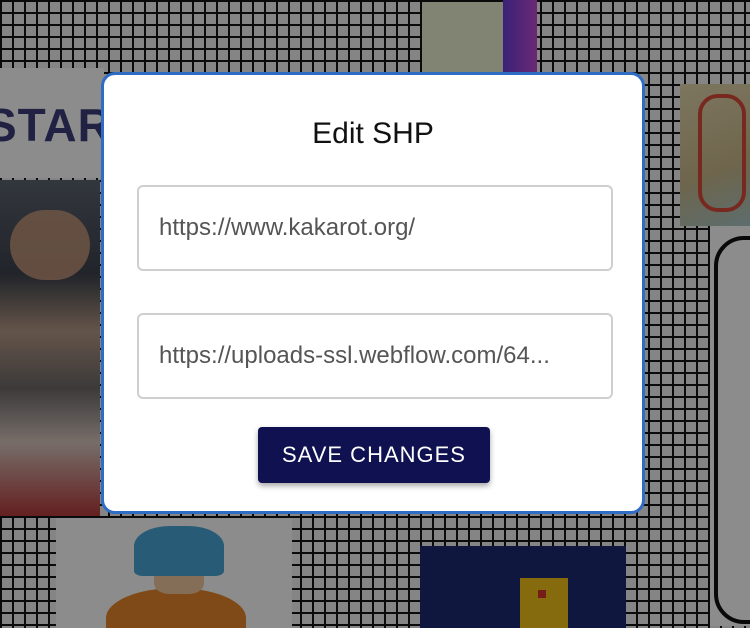 The width and height of the screenshot is (750, 628). What do you see at coordinates (374, 455) in the screenshot?
I see `save-changes-button: SAVE CHANGES` at bounding box center [374, 455].